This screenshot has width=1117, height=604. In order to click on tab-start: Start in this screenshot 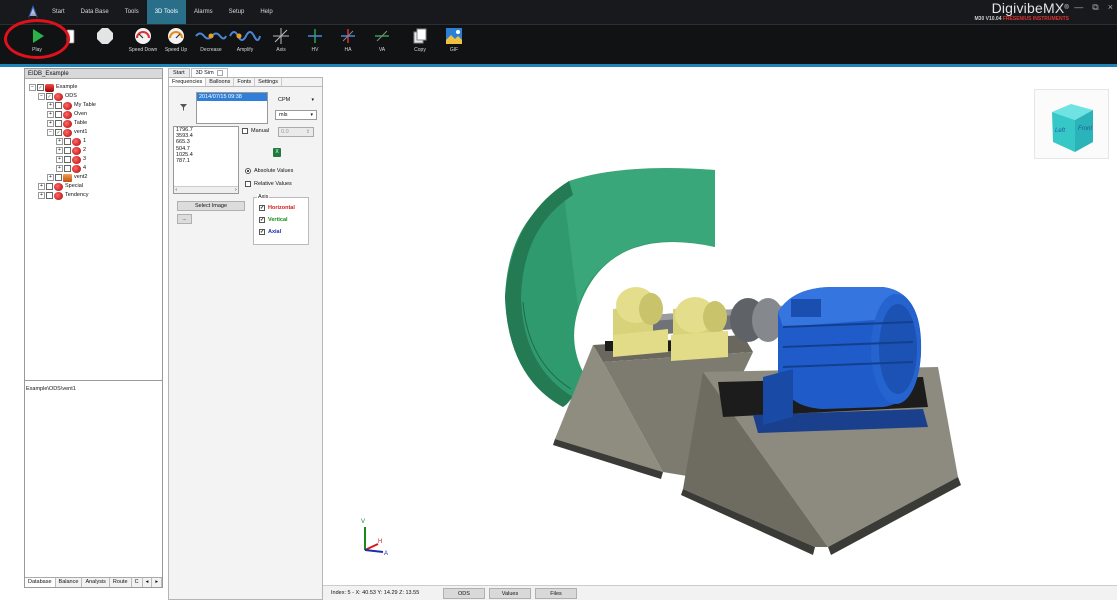, I will do `click(179, 72)`.